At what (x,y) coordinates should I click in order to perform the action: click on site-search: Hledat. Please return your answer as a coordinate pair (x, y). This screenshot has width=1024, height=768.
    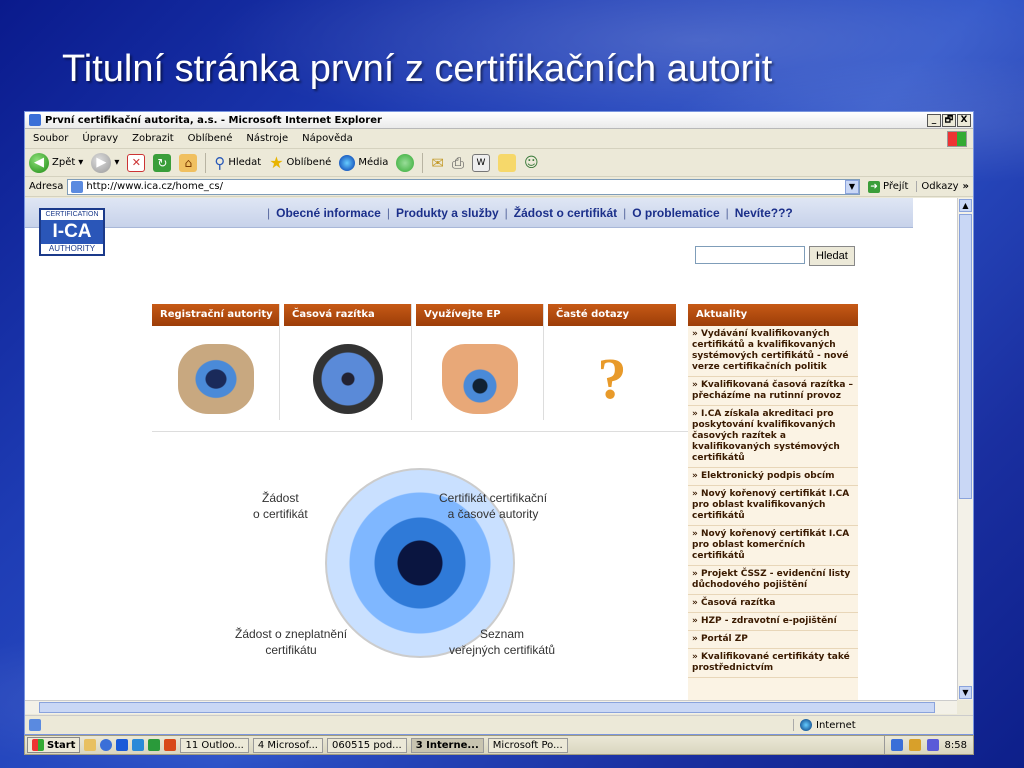
    Looking at the image, I should click on (775, 256).